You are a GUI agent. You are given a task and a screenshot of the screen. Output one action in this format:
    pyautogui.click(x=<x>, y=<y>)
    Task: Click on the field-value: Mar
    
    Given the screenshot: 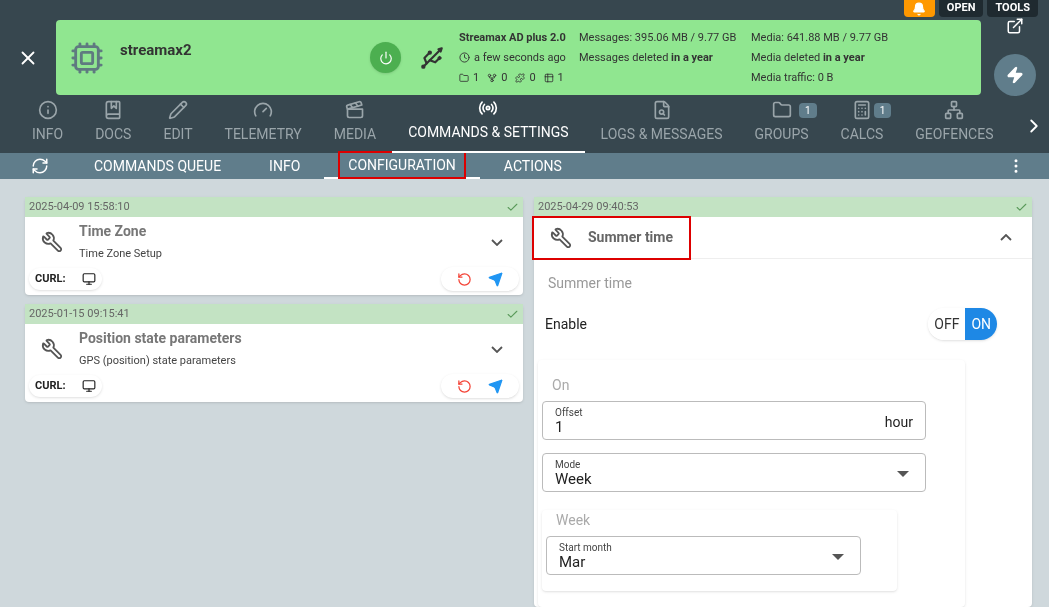 What is the action you would take?
    pyautogui.click(x=573, y=562)
    